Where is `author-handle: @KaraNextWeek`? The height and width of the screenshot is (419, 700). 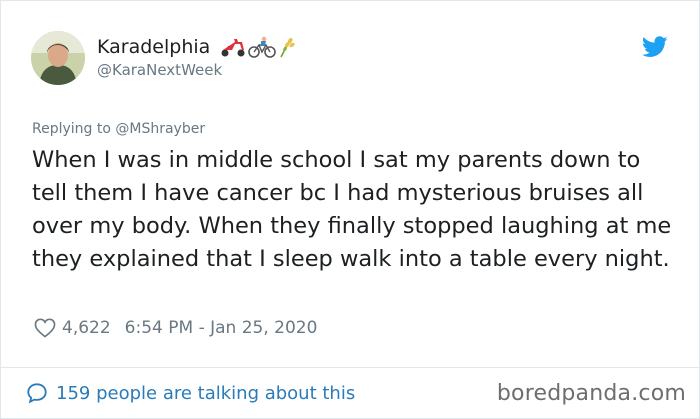 author-handle: @KaraNextWeek is located at coordinates (159, 70).